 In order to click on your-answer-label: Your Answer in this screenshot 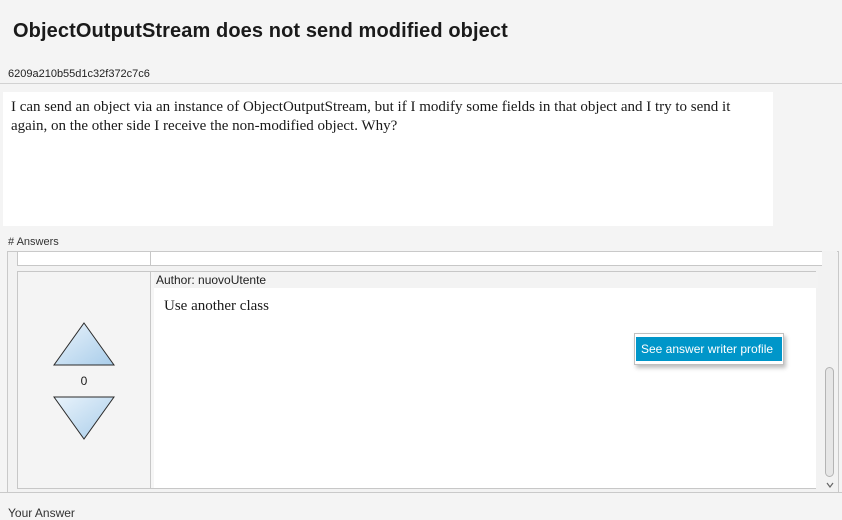, I will do `click(41, 513)`.